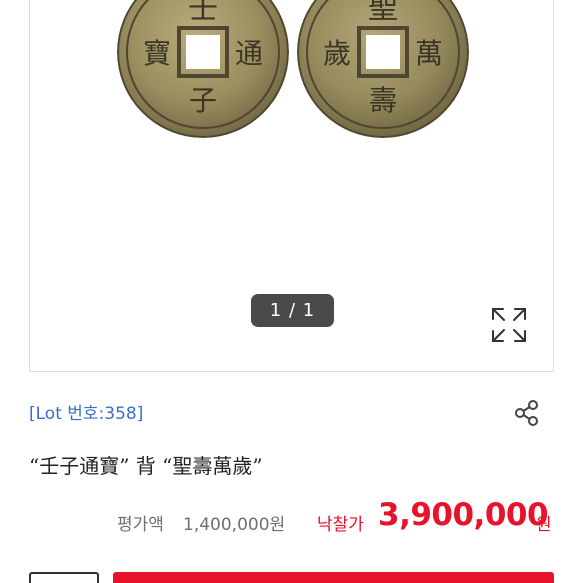 The height and width of the screenshot is (583, 583). I want to click on coin-reverse-char-left: 歲, so click(337, 53).